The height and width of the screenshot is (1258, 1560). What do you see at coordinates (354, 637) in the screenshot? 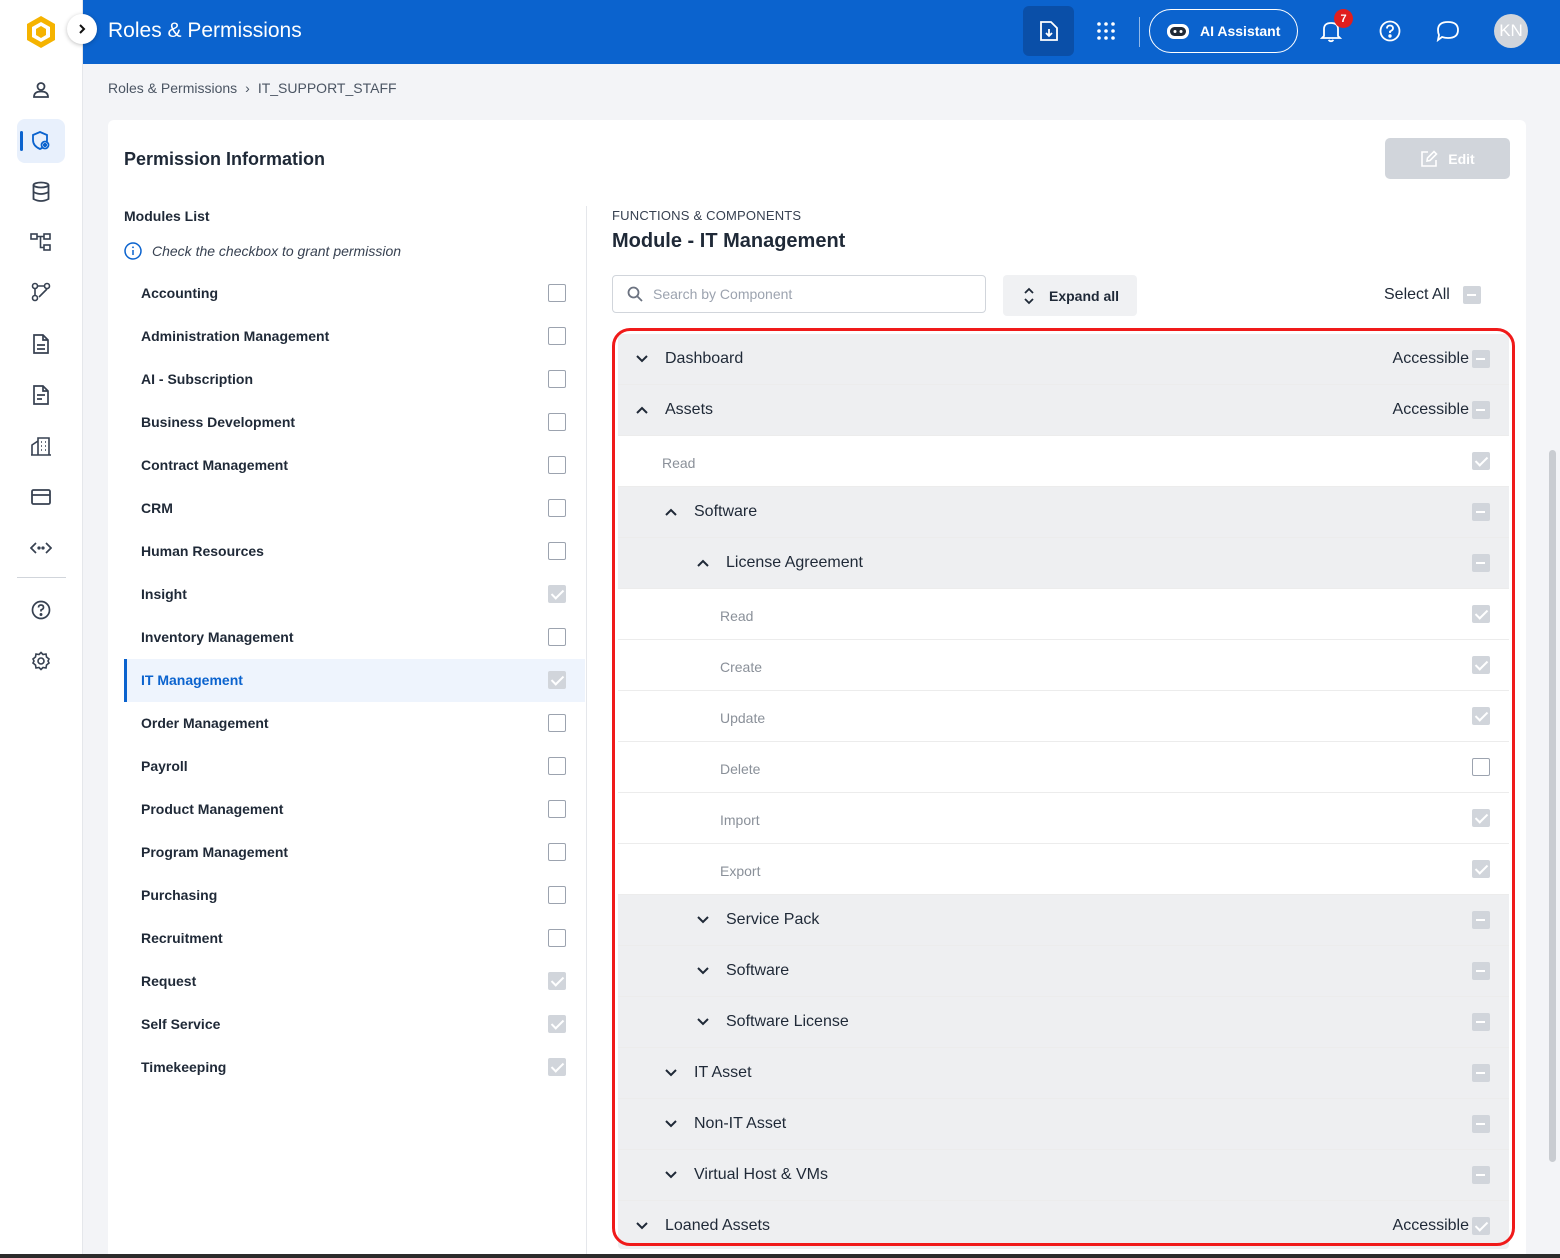
I see `module-item: Inventory Management` at bounding box center [354, 637].